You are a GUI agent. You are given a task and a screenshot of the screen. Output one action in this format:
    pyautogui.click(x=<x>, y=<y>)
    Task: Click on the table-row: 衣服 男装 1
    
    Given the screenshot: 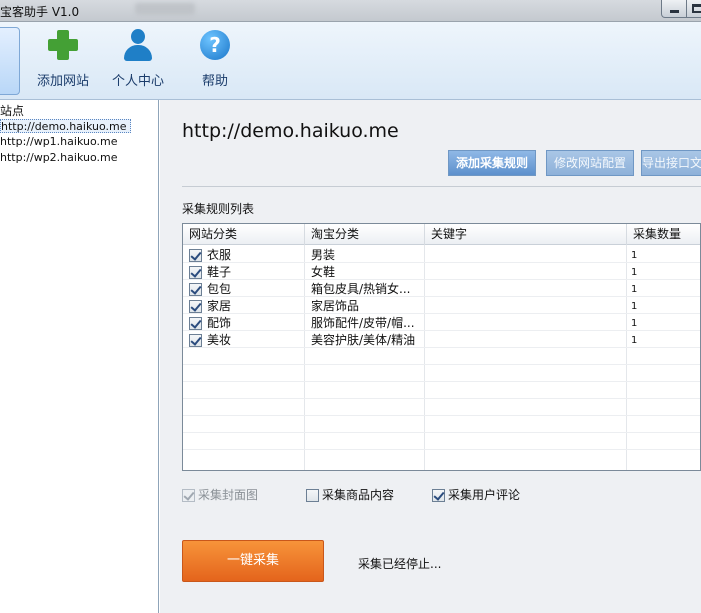 What is the action you would take?
    pyautogui.click(x=441, y=255)
    